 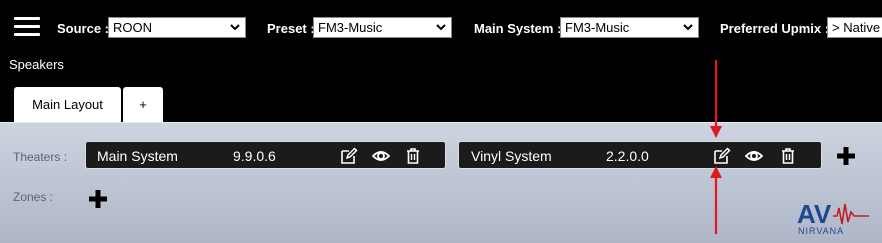 I want to click on preferred-upmix-select-value: > Native, so click(x=856, y=27).